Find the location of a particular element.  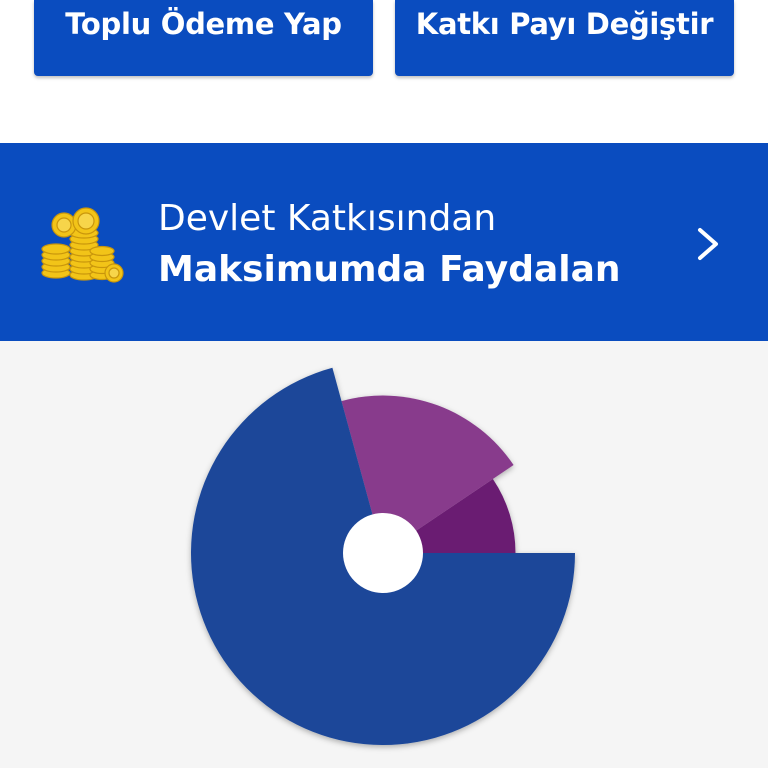

bulk-payment-button: Toplu Ödeme Yap is located at coordinates (203, 38).